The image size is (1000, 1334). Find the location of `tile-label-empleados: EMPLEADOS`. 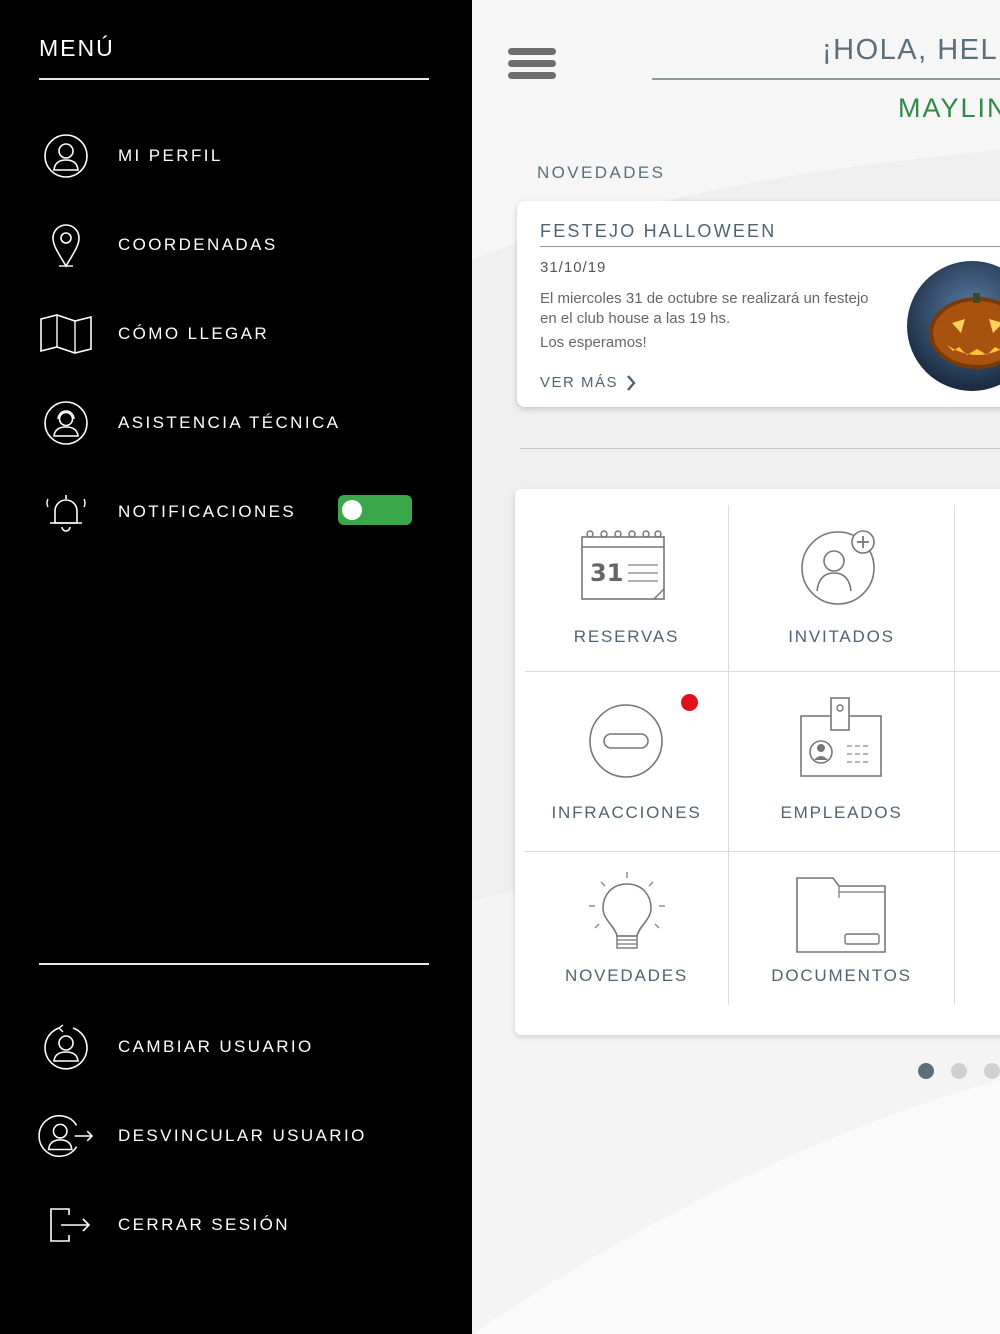

tile-label-empleados: EMPLEADOS is located at coordinates (841, 812).